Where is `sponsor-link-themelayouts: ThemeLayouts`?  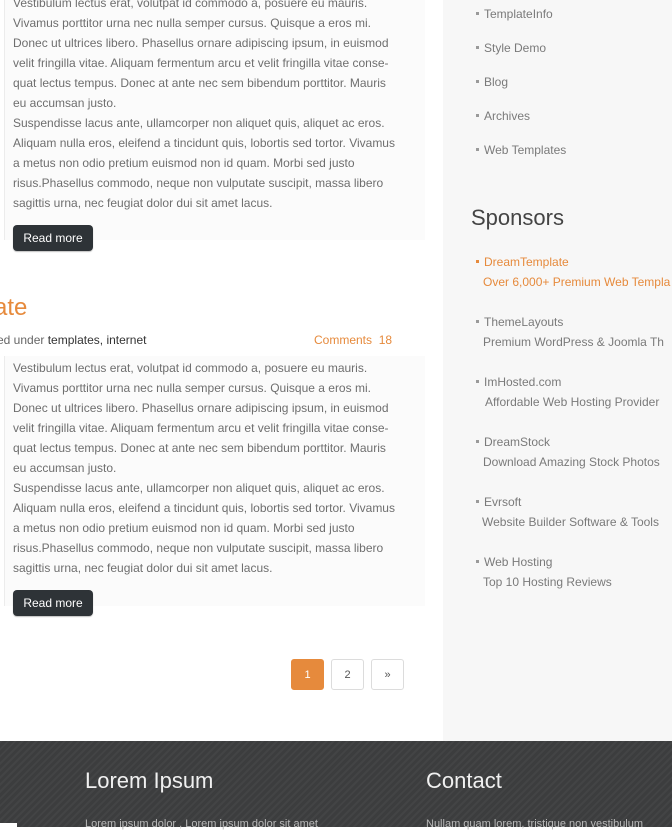 sponsor-link-themelayouts: ThemeLayouts is located at coordinates (519, 322).